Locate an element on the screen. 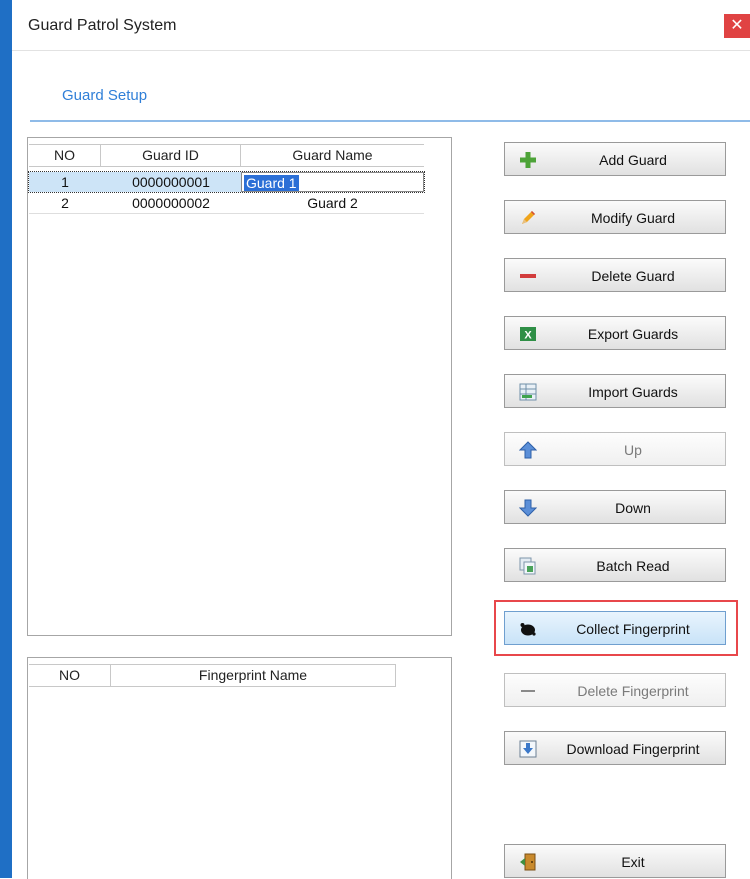  modify-guard-button: Modify Guard is located at coordinates (615, 217).